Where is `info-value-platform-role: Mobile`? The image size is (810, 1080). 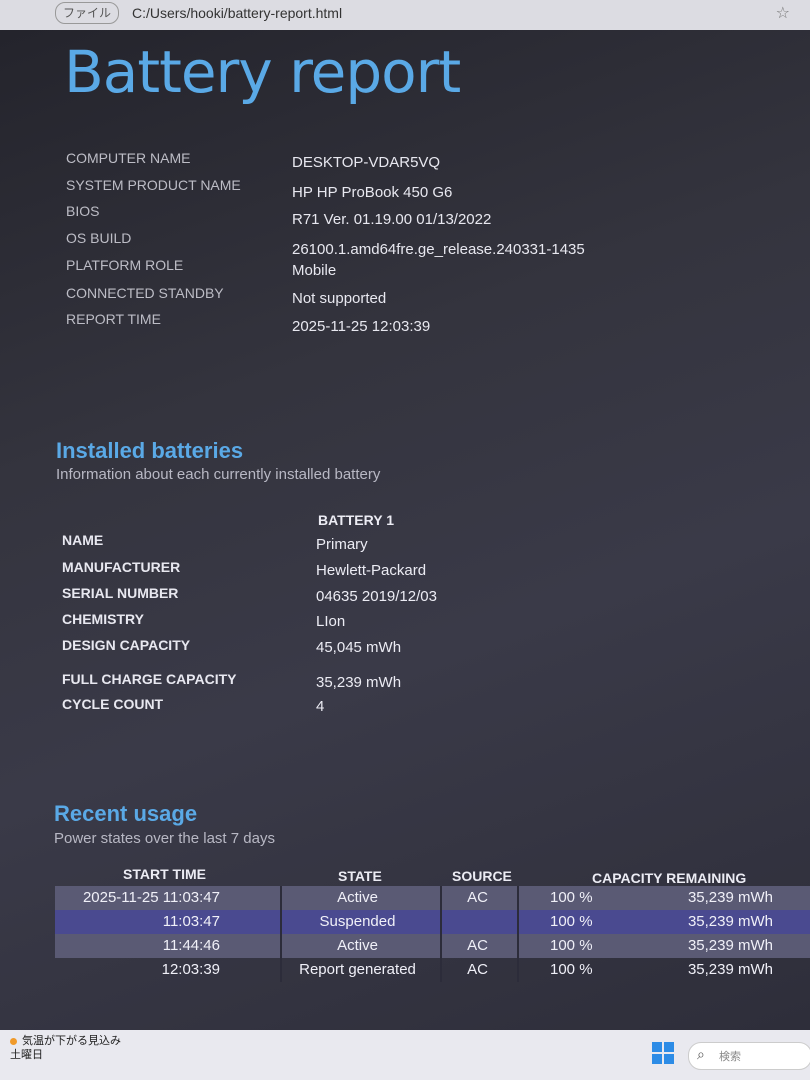
info-value-platform-role: Mobile is located at coordinates (314, 270).